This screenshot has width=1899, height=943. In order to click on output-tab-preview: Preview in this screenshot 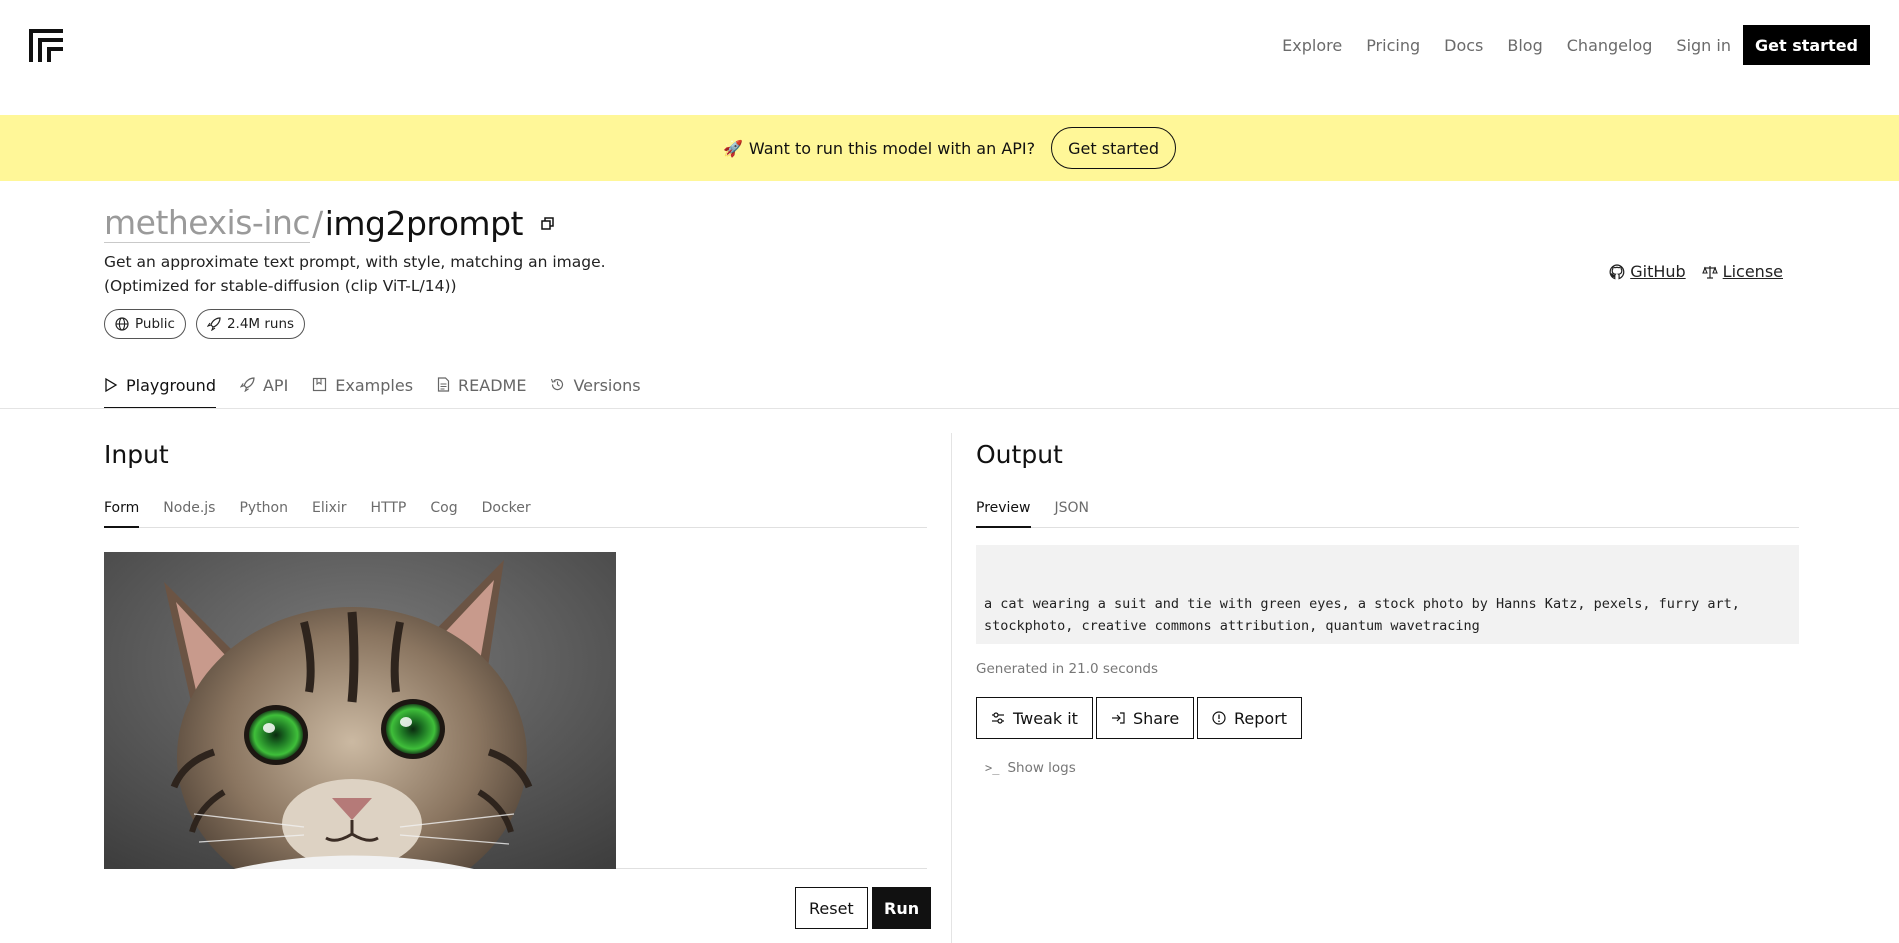, I will do `click(1003, 512)`.